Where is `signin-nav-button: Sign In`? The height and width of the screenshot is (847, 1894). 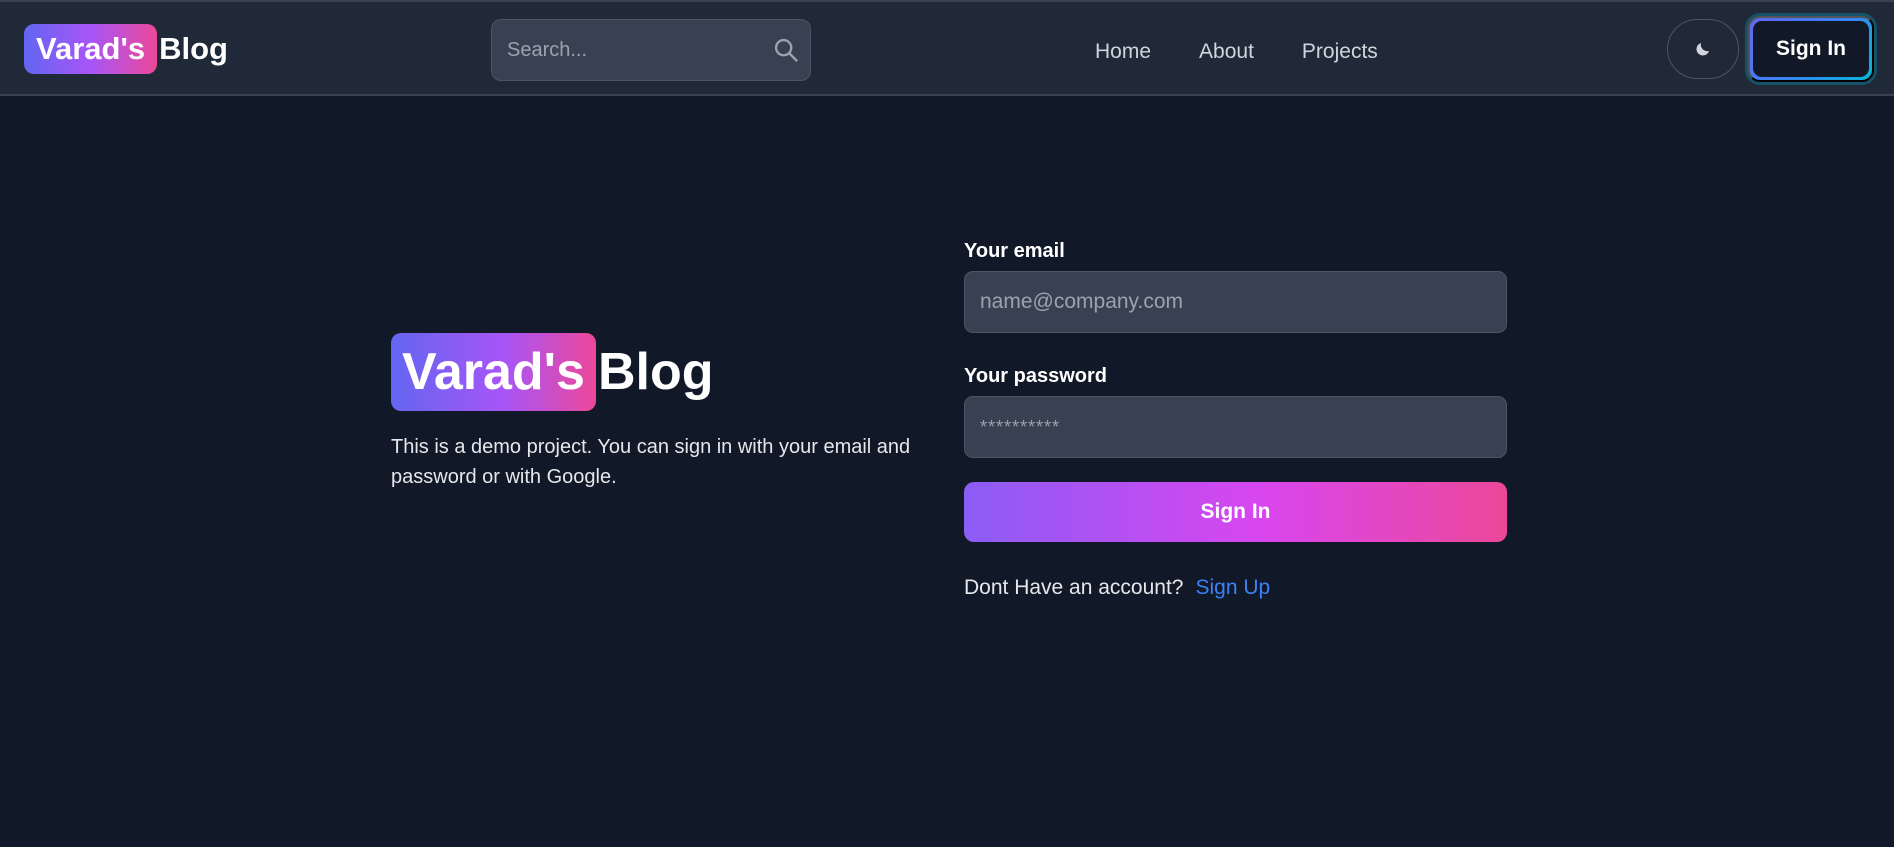
signin-nav-button: Sign In is located at coordinates (1811, 49).